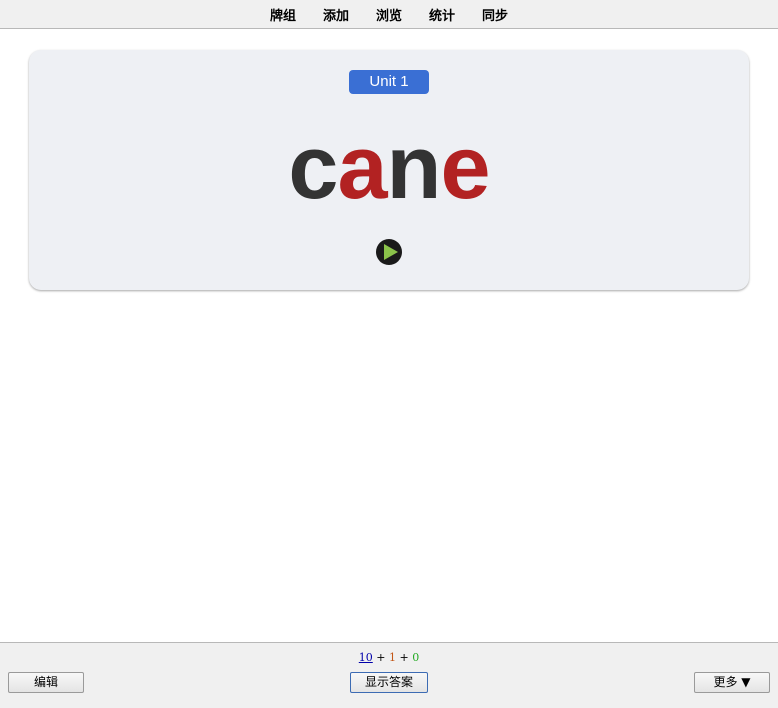  Describe the element at coordinates (414, 168) in the screenshot. I see `word-letter: n` at that location.